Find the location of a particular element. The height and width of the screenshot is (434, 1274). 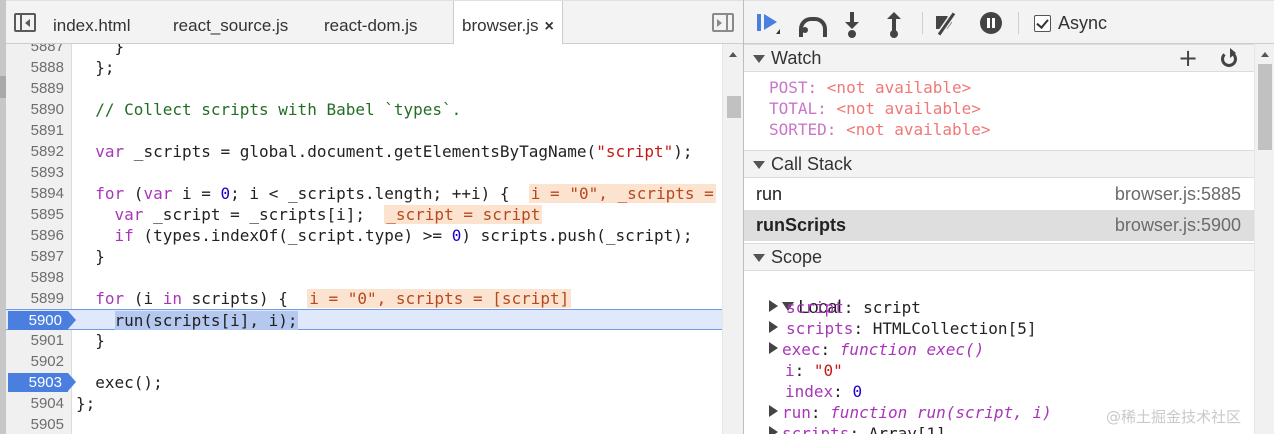

refresh-watch-icon is located at coordinates (1229, 57).